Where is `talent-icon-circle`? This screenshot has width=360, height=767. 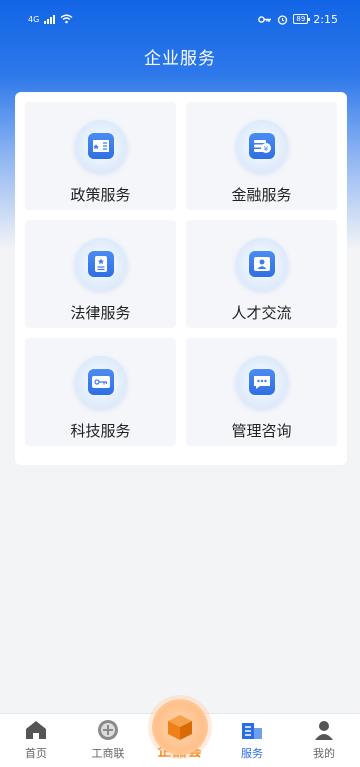
talent-icon-circle is located at coordinates (261, 264).